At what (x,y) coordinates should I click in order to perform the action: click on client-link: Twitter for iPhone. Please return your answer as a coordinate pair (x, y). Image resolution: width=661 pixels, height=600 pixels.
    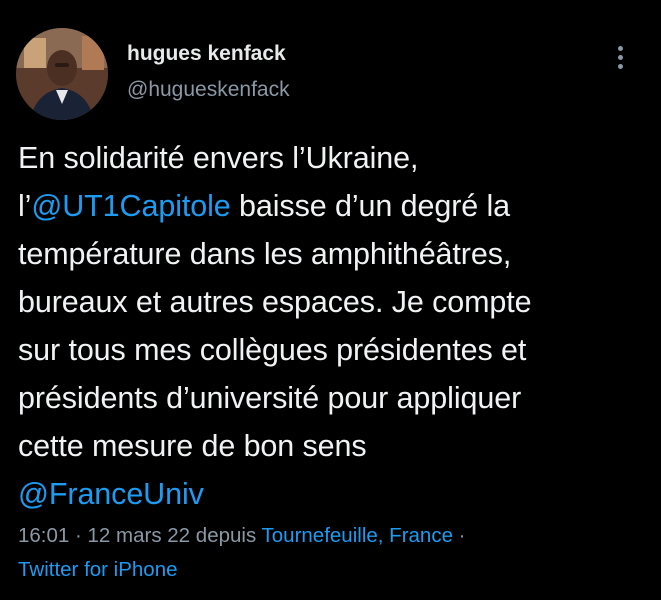
    Looking at the image, I should click on (98, 569).